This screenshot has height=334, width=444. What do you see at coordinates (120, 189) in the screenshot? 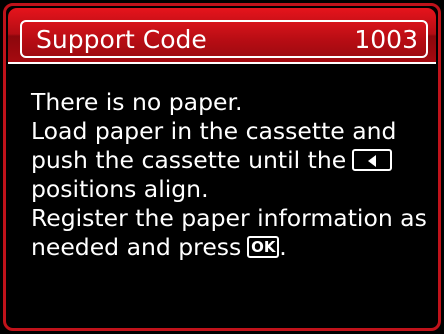
I see `message-line-4: positions align.` at bounding box center [120, 189].